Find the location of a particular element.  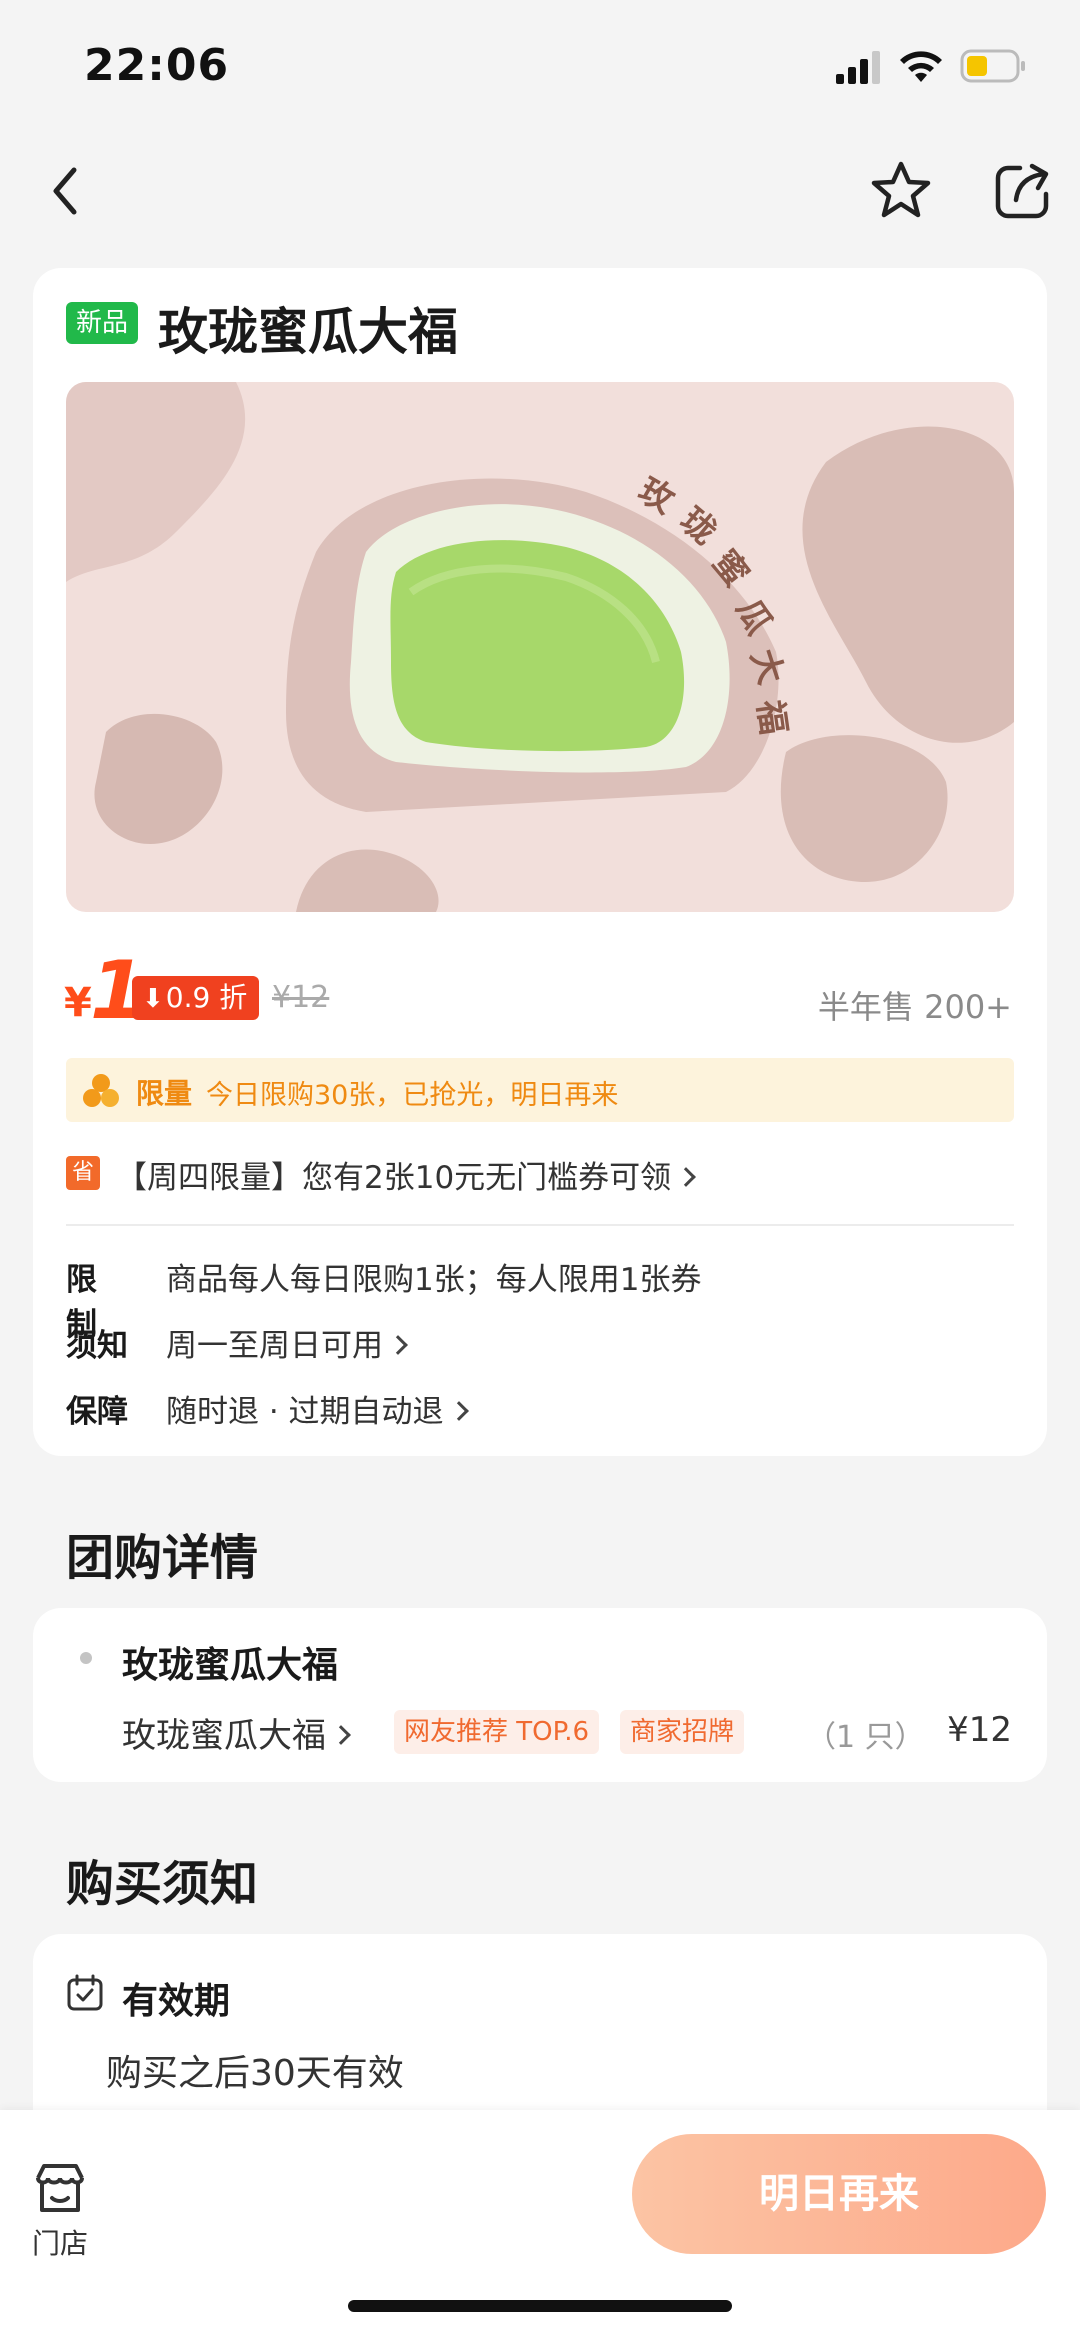

group-item-link: 玫珑蜜瓜大福 is located at coordinates (236, 1732).